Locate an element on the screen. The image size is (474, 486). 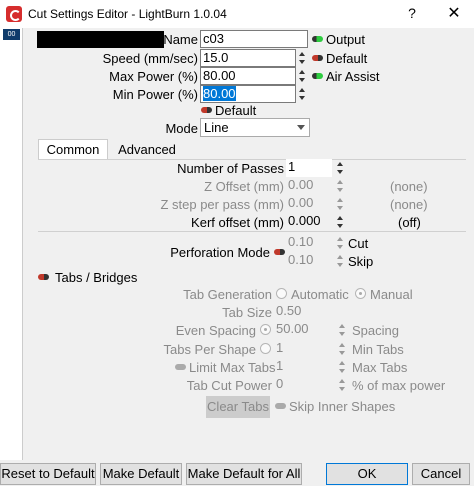
z-offset-spinner-icon is located at coordinates (340, 186).